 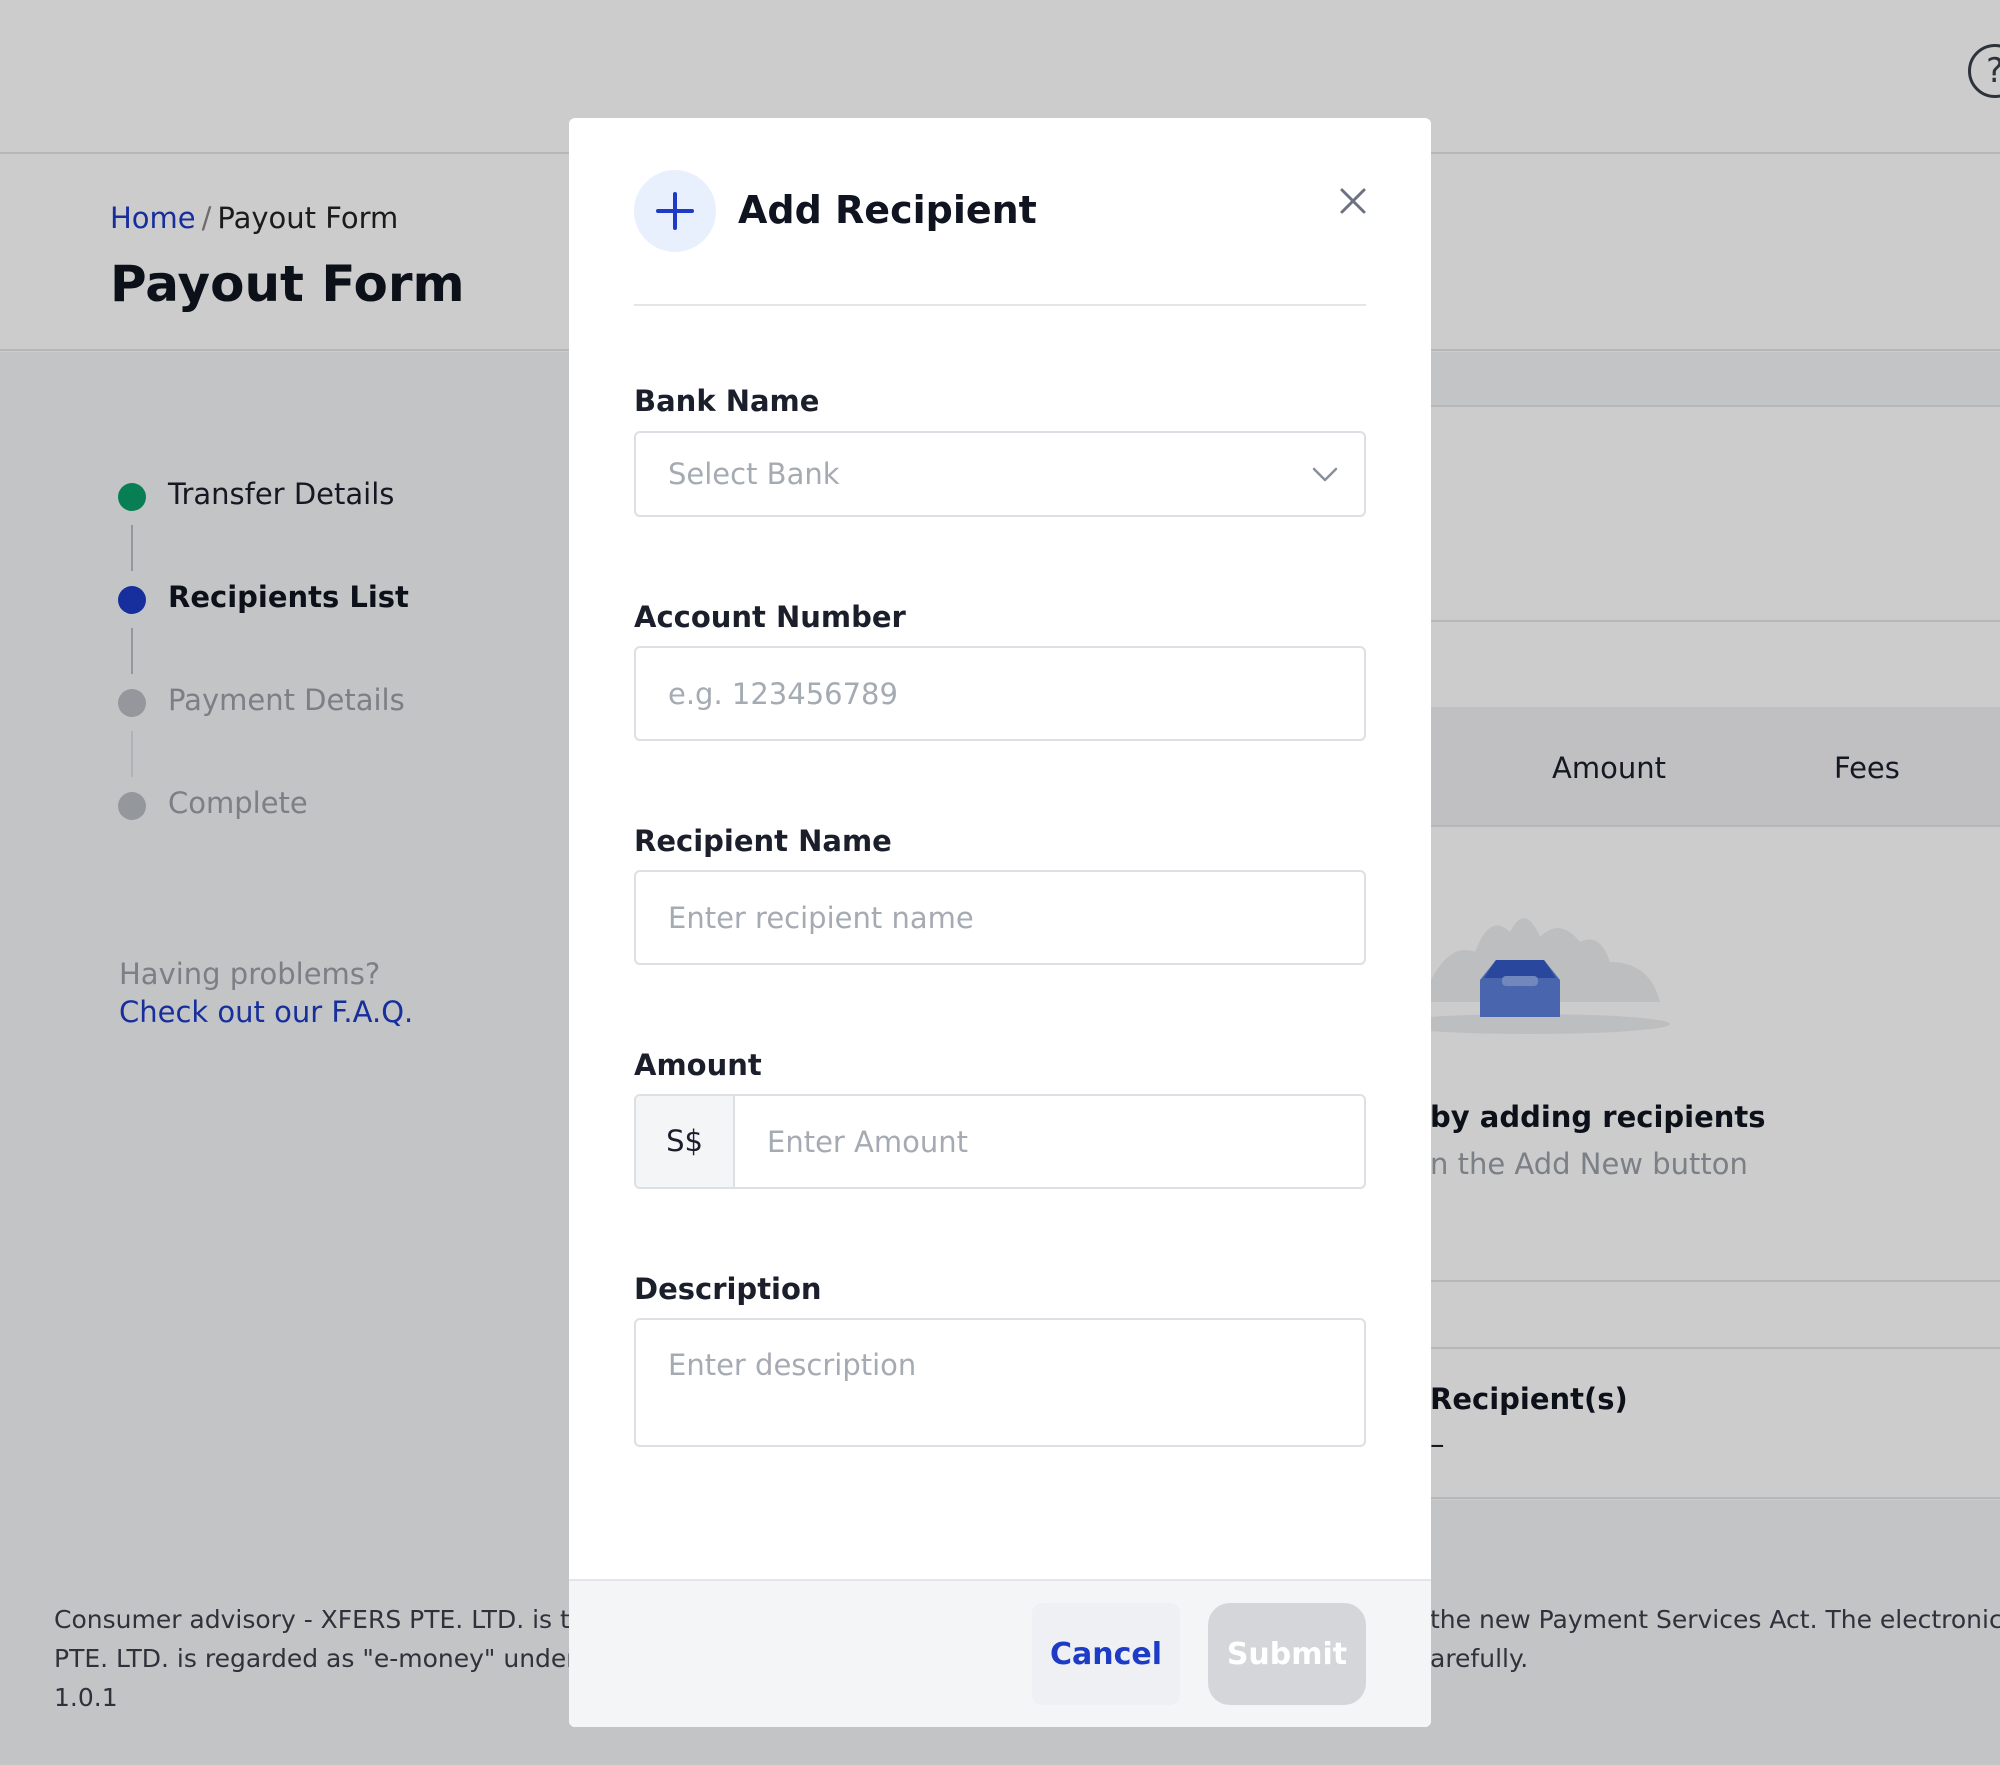 What do you see at coordinates (675, 211) in the screenshot?
I see `plus-icon` at bounding box center [675, 211].